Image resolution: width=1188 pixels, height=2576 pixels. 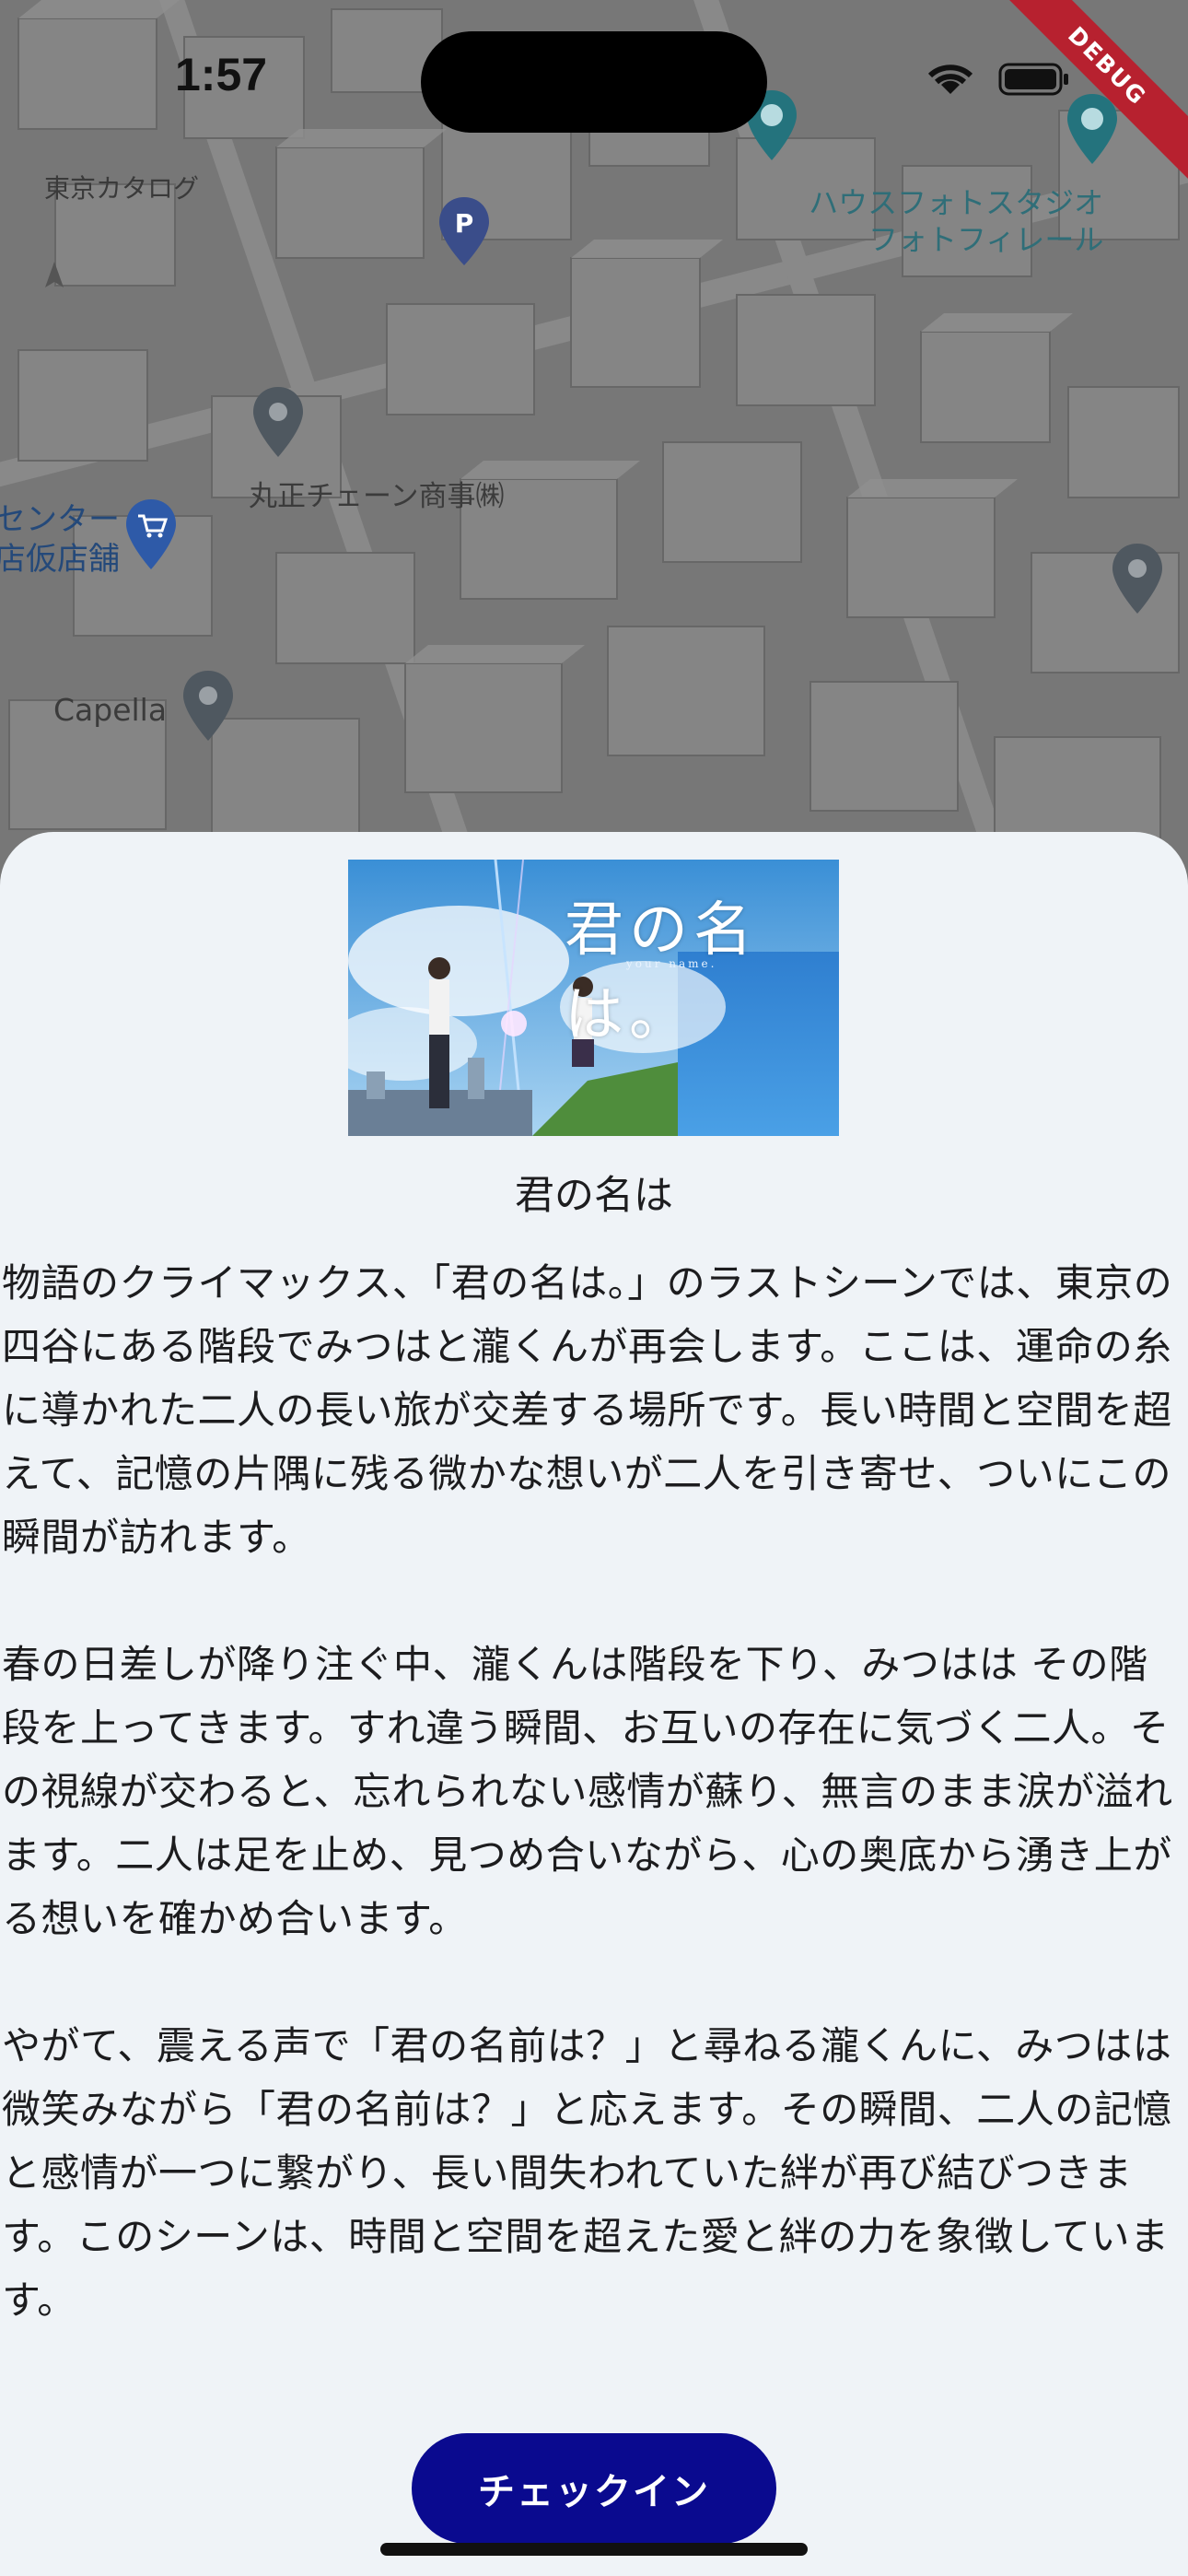 What do you see at coordinates (594, 82) in the screenshot?
I see `dynamic-island` at bounding box center [594, 82].